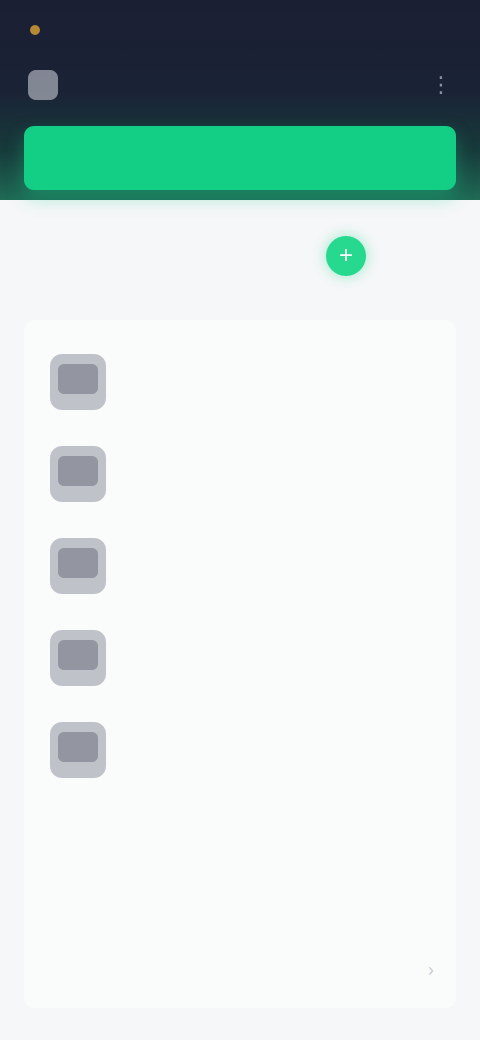  What do you see at coordinates (240, 240) in the screenshot?
I see `section-header` at bounding box center [240, 240].